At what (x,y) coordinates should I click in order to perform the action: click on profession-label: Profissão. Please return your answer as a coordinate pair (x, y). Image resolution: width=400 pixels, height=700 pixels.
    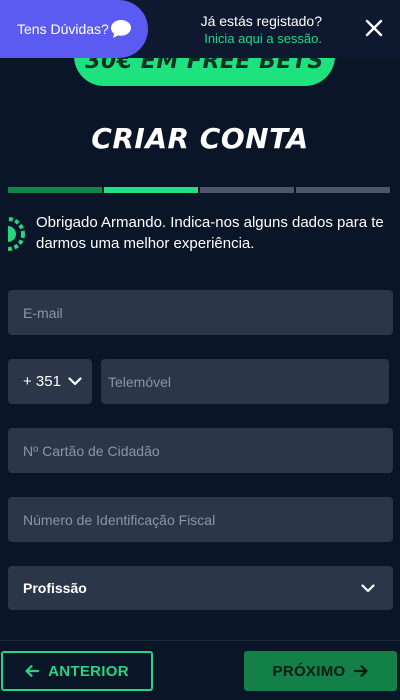
    Looking at the image, I should click on (55, 588).